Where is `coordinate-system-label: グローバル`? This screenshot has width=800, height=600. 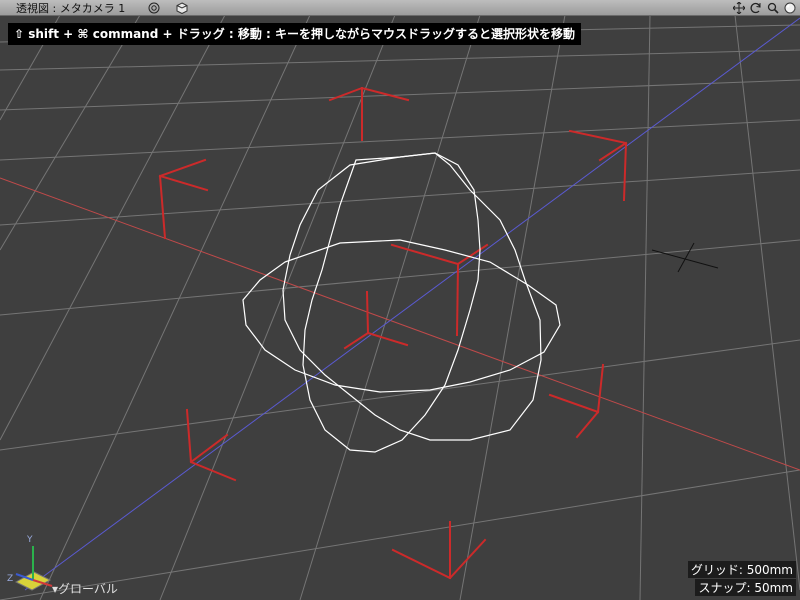
coordinate-system-label: グローバル is located at coordinates (88, 589).